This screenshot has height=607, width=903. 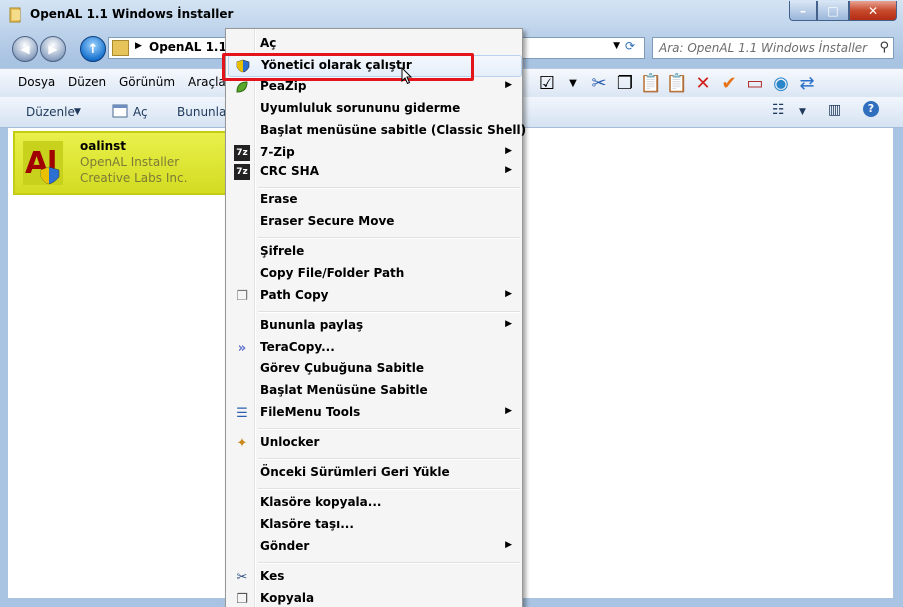 What do you see at coordinates (287, 598) in the screenshot?
I see `ctx-label: Kopyala` at bounding box center [287, 598].